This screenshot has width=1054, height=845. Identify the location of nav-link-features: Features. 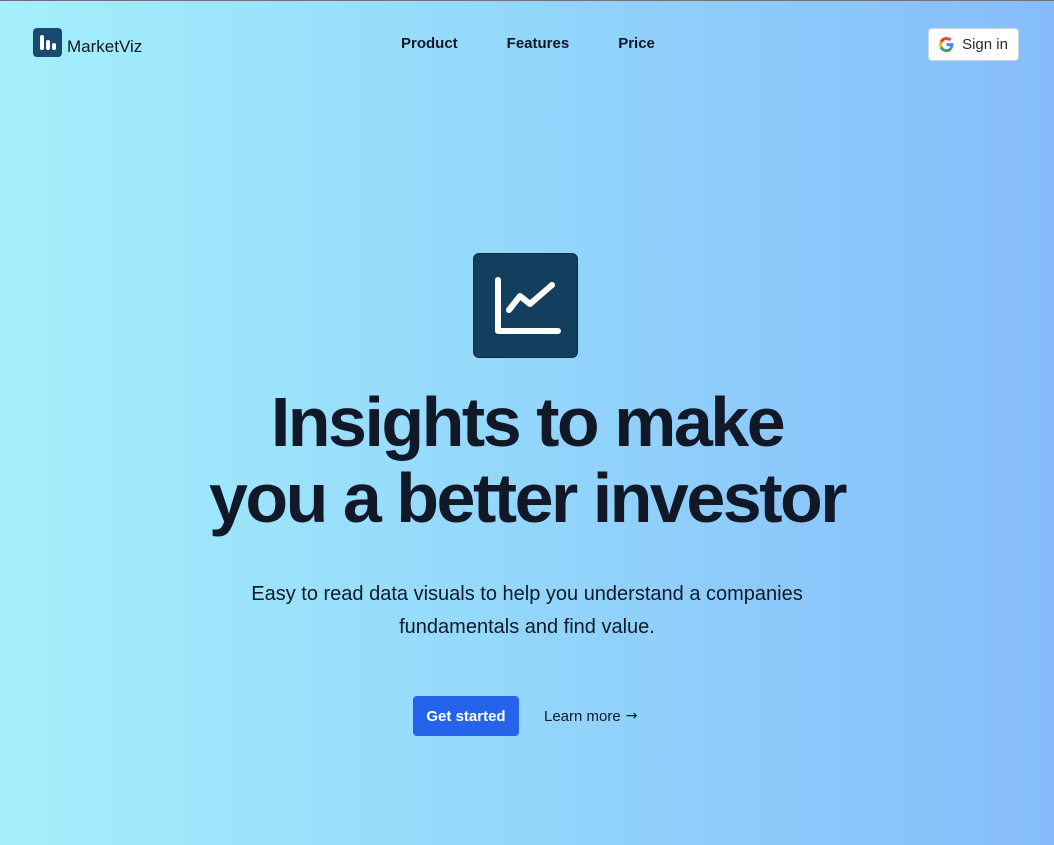
(538, 44).